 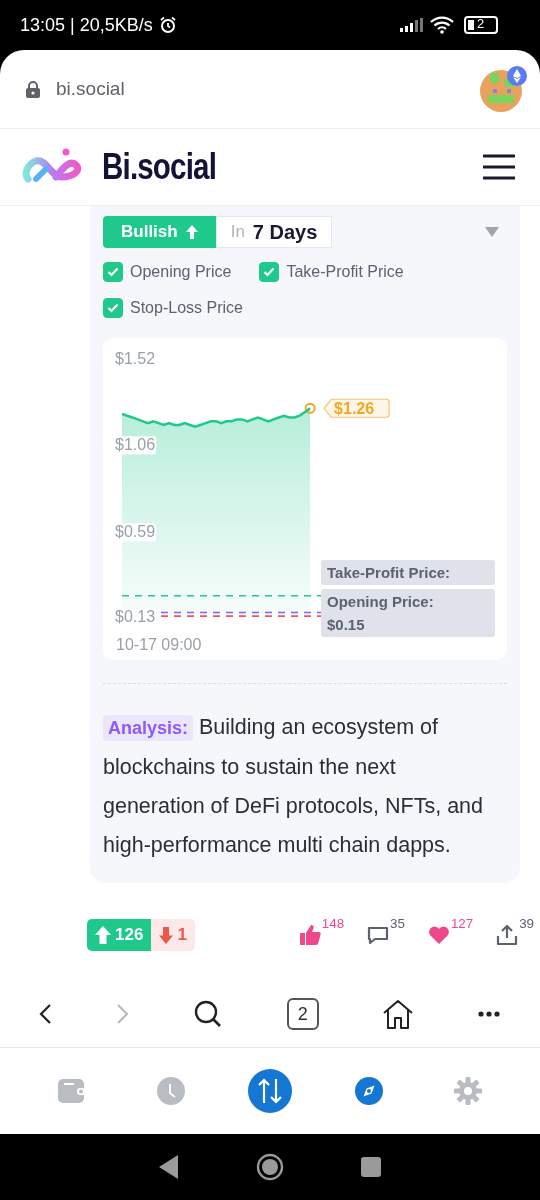 What do you see at coordinates (442, 25) in the screenshot?
I see `wifi-icon` at bounding box center [442, 25].